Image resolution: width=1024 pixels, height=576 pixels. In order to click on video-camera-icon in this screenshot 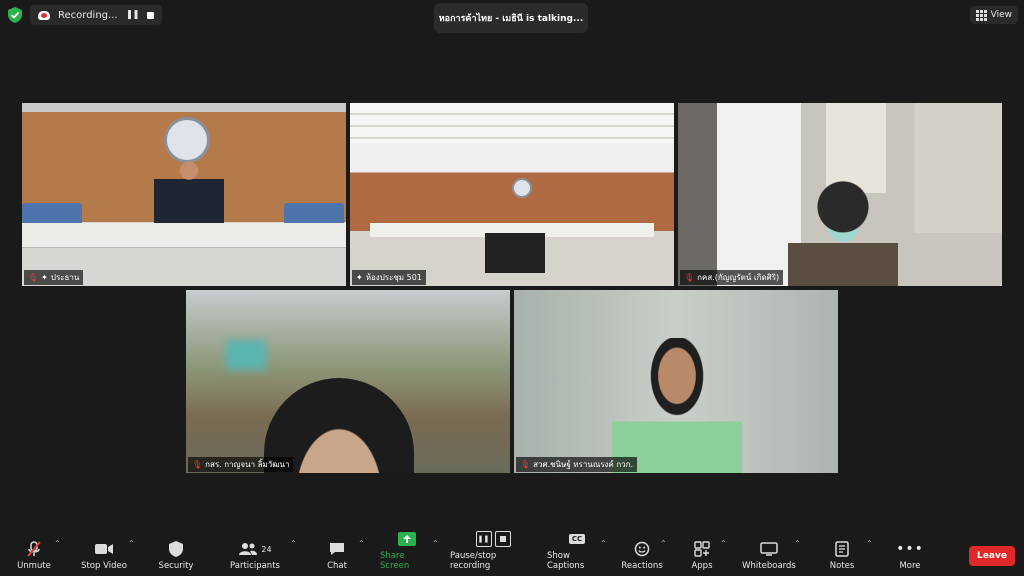, I will do `click(104, 549)`.